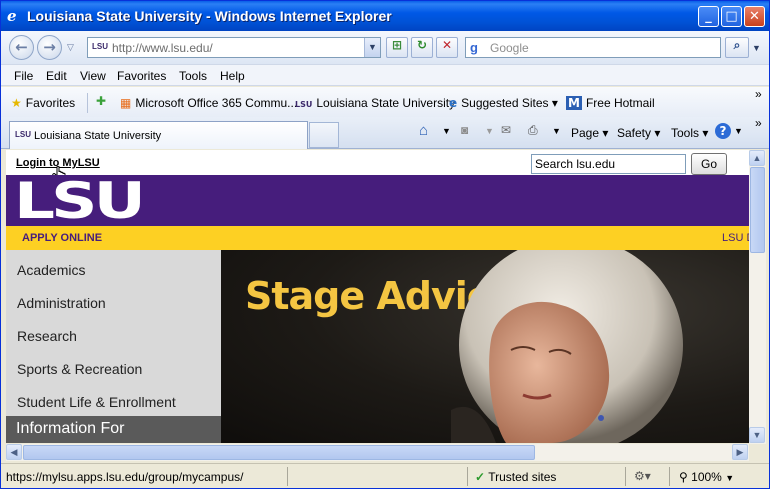 The image size is (770, 489). What do you see at coordinates (96, 402) in the screenshot?
I see `nav-student-life-enrollment: Student Life & Enrollment` at bounding box center [96, 402].